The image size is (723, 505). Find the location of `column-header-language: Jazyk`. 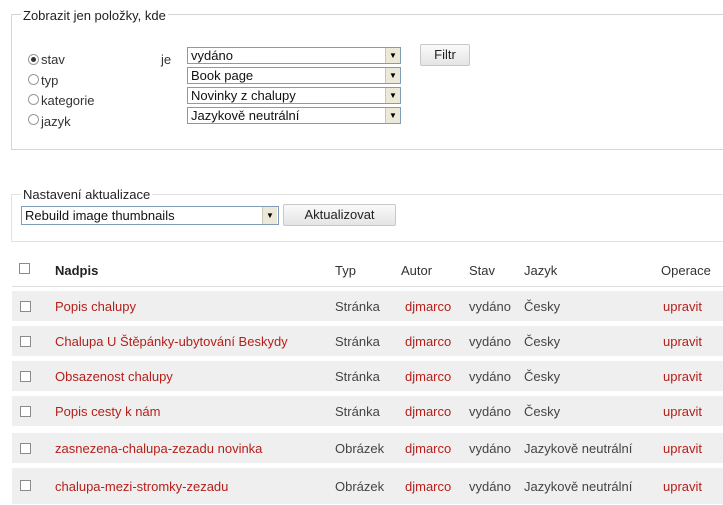

column-header-language: Jazyk is located at coordinates (541, 270).